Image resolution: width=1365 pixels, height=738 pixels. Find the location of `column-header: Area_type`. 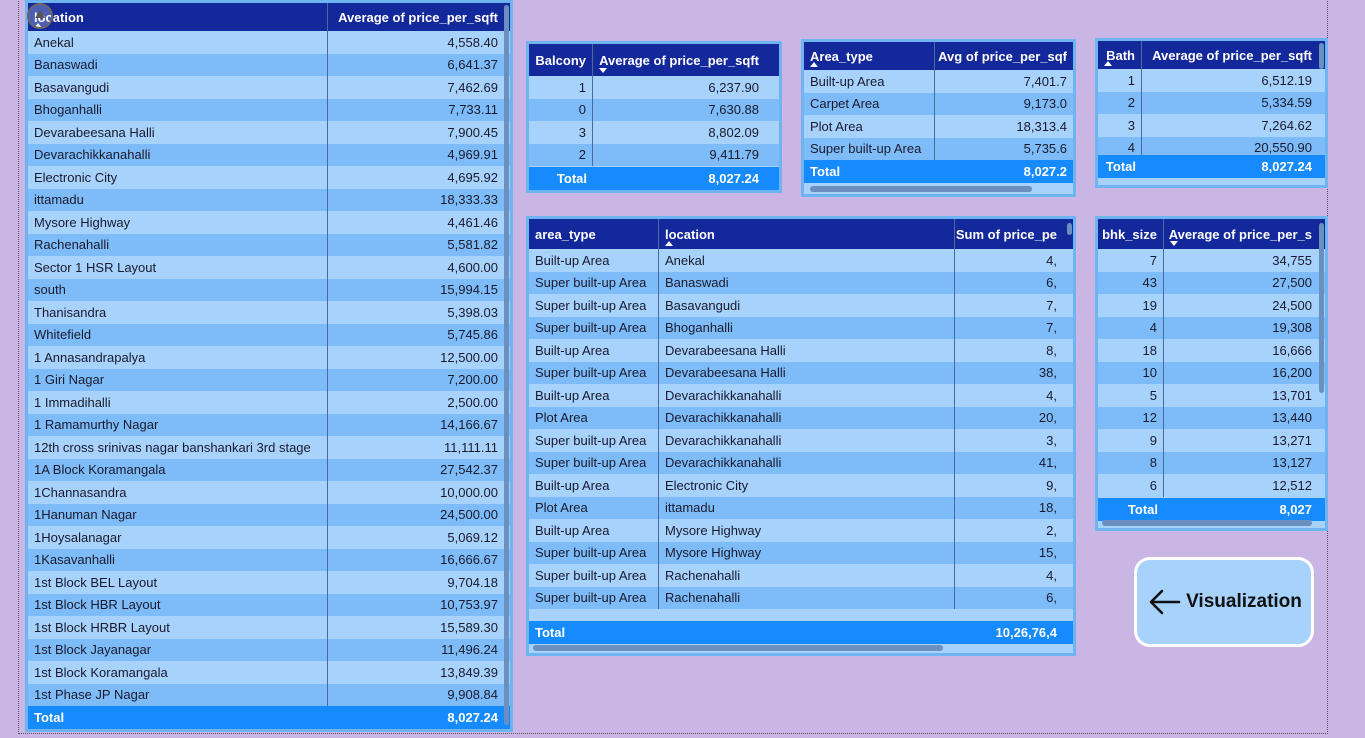

column-header: Area_type is located at coordinates (869, 56).